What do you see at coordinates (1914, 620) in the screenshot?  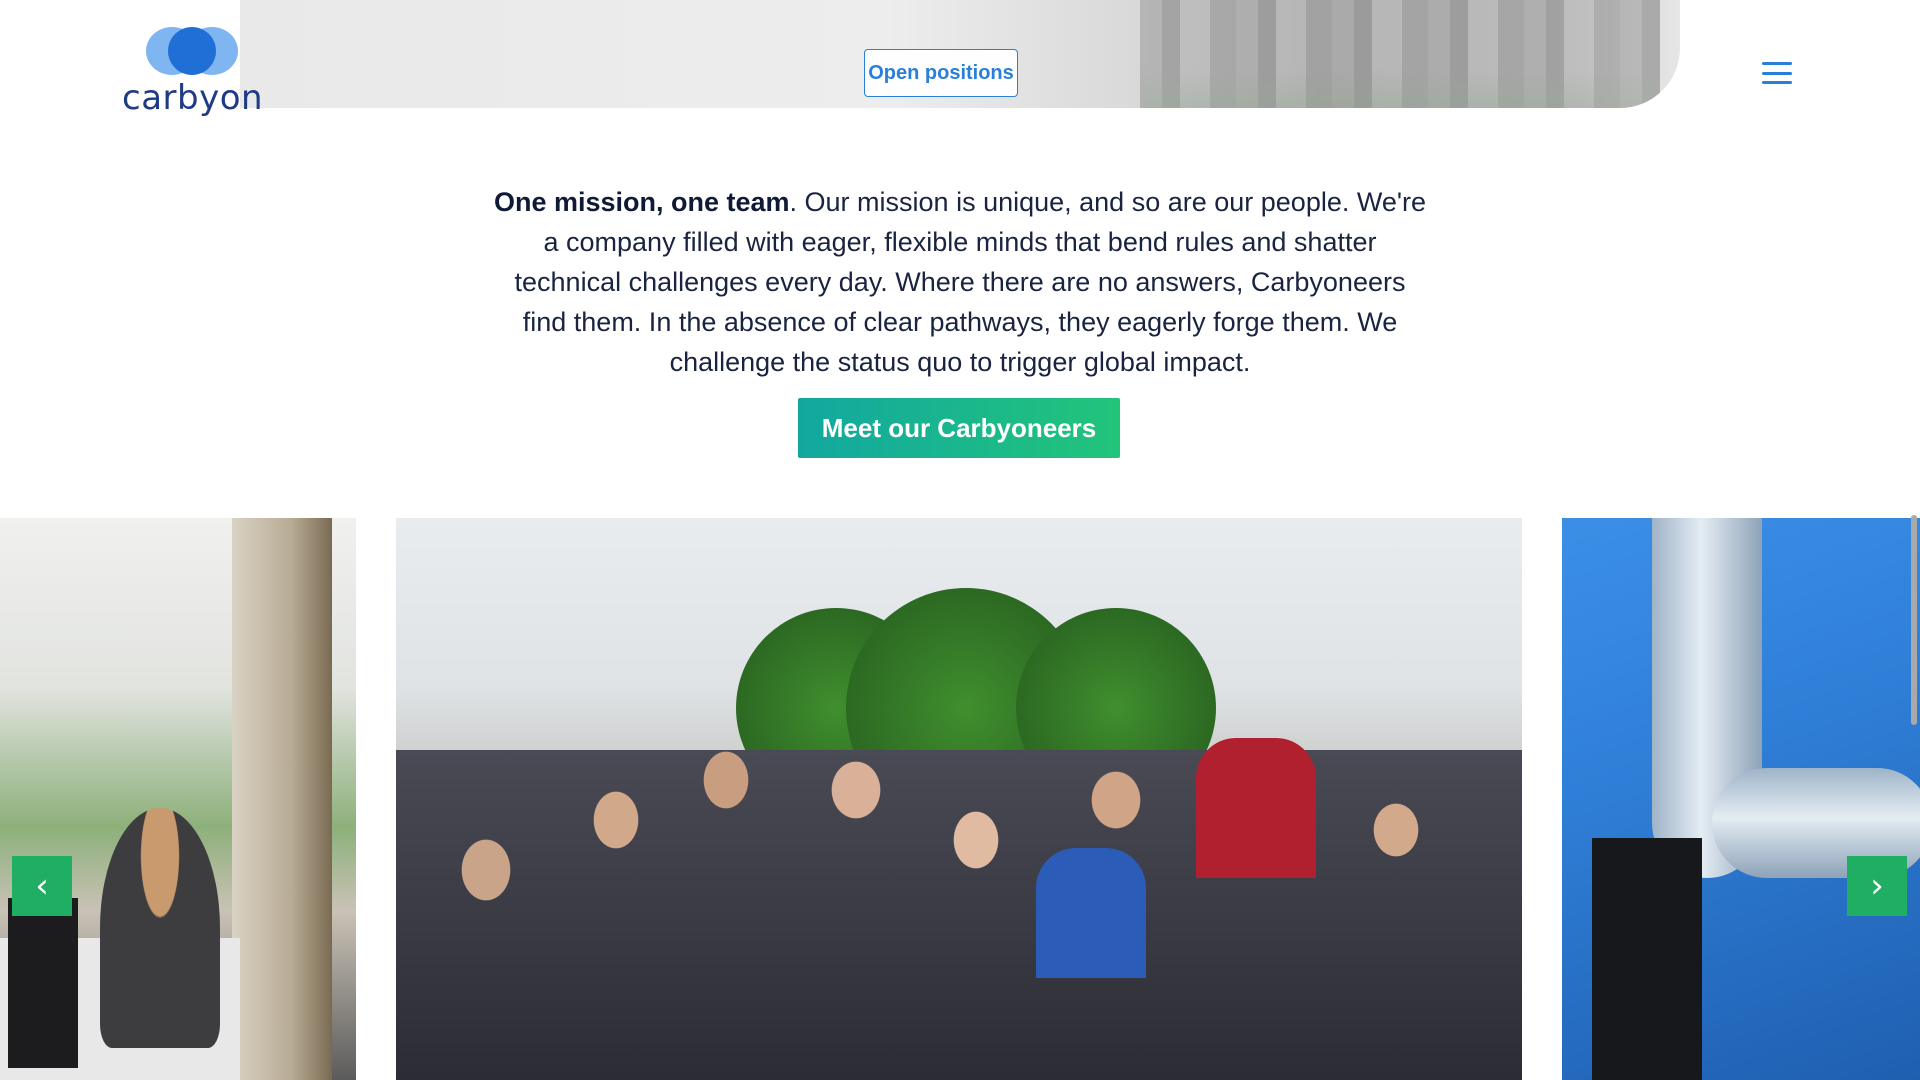 I see `scrollbar-thumb` at bounding box center [1914, 620].